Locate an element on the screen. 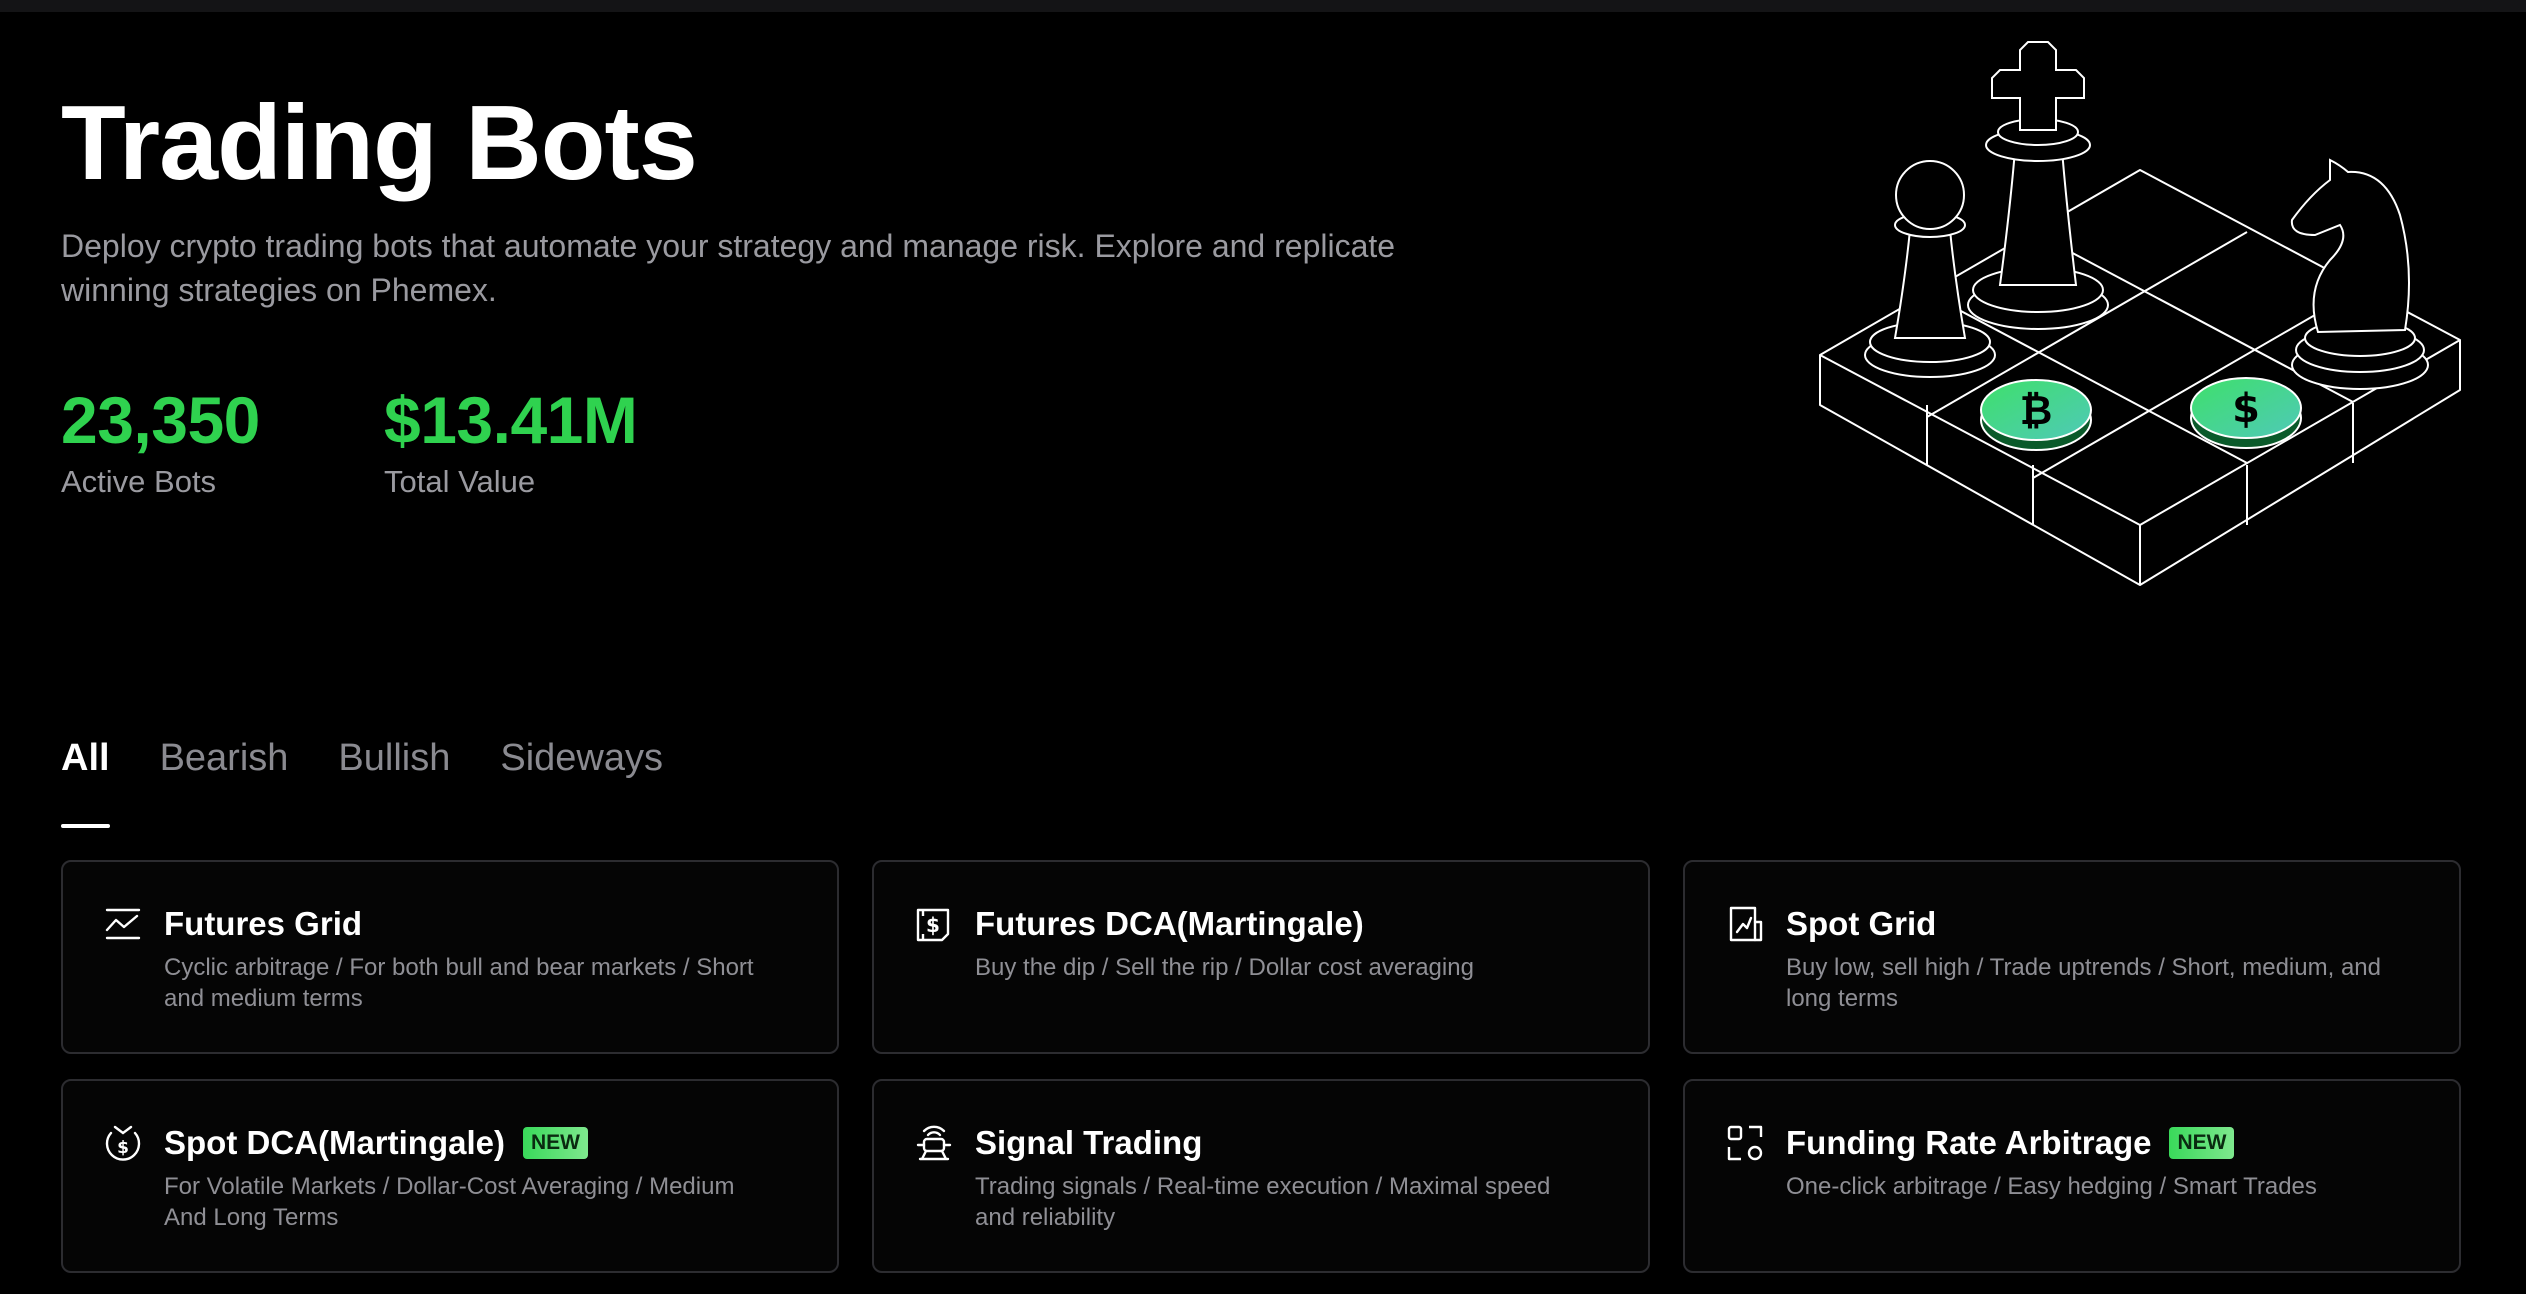 This screenshot has height=1294, width=2526. stat-total-value: $13.41M Total Value is located at coordinates (511, 441).